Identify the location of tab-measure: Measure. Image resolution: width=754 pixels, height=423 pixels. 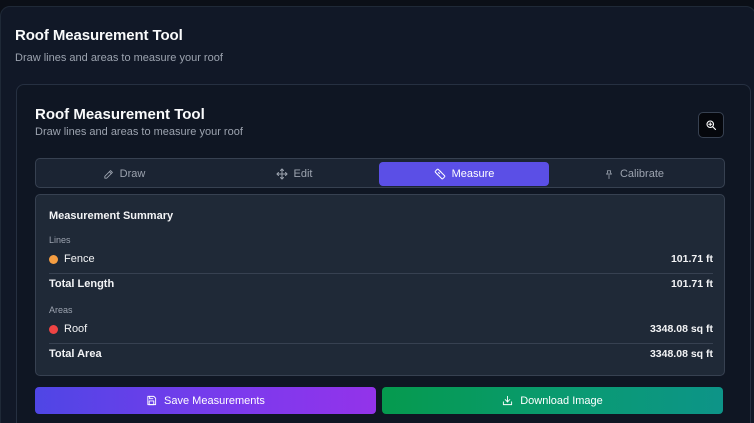
(464, 174).